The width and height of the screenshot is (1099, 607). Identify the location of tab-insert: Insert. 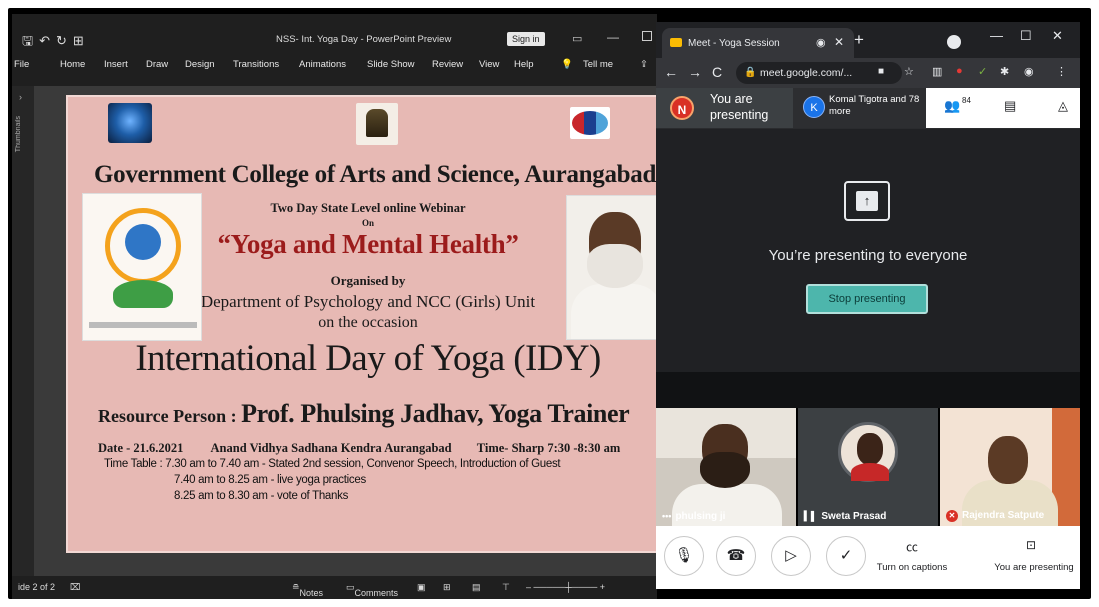
(116, 64).